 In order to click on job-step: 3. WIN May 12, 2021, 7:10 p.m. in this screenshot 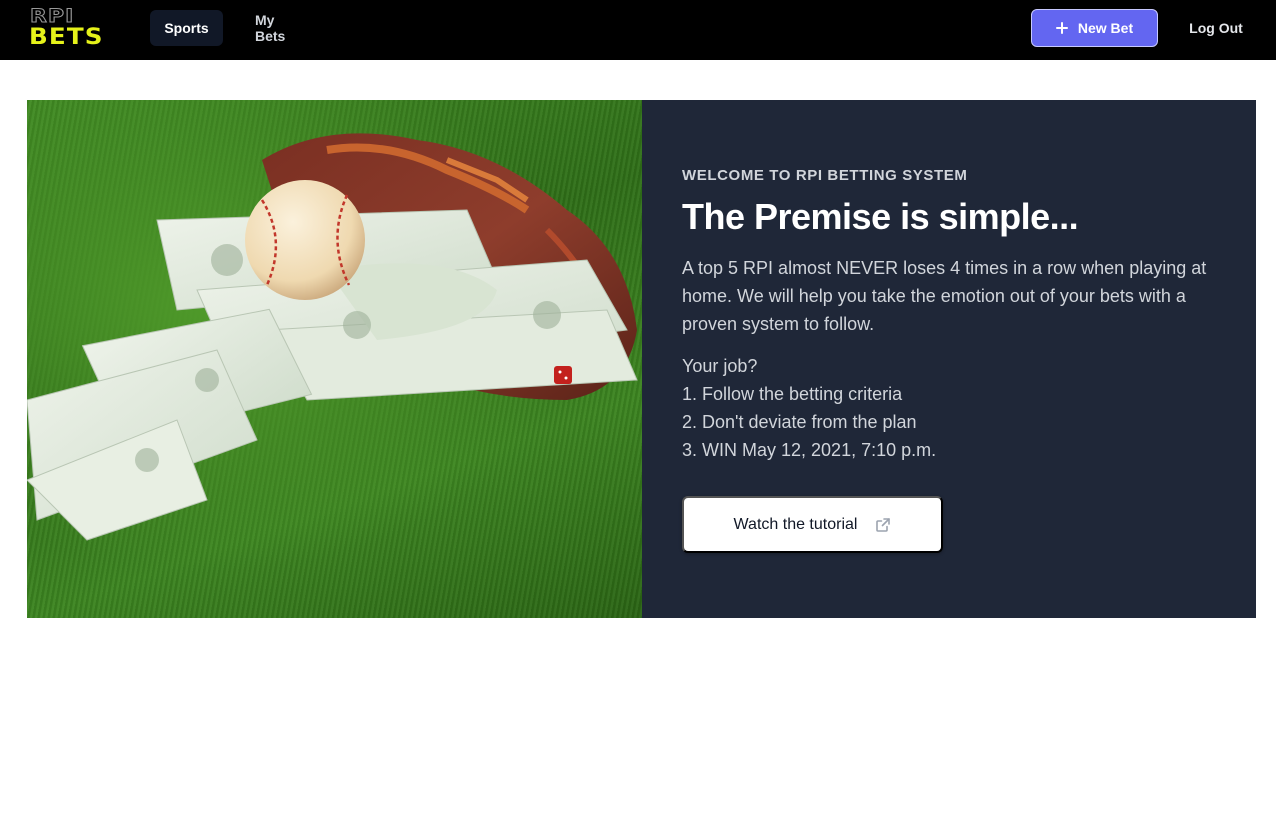, I will do `click(809, 450)`.